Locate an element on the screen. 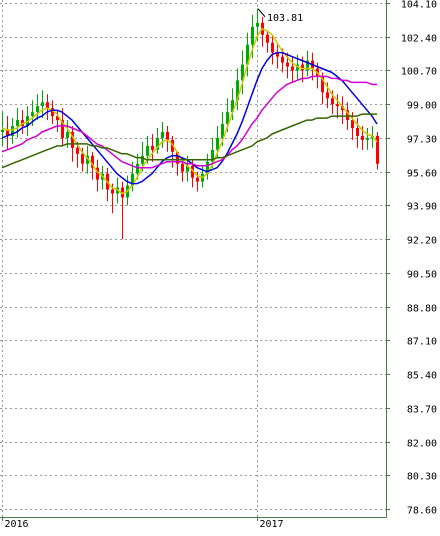 Image resolution: width=440 pixels, height=536 pixels. x-tick-label: 2017 is located at coordinates (272, 524).